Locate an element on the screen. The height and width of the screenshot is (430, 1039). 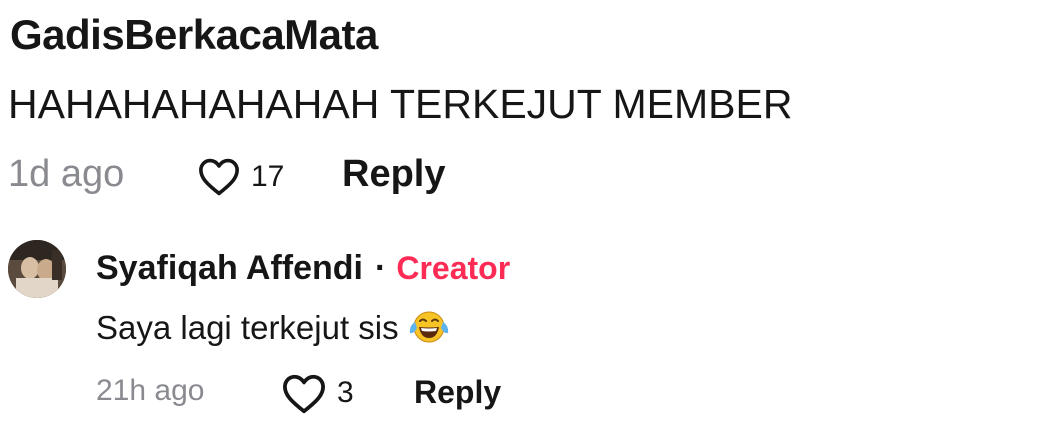
like-count: 3 is located at coordinates (345, 392).